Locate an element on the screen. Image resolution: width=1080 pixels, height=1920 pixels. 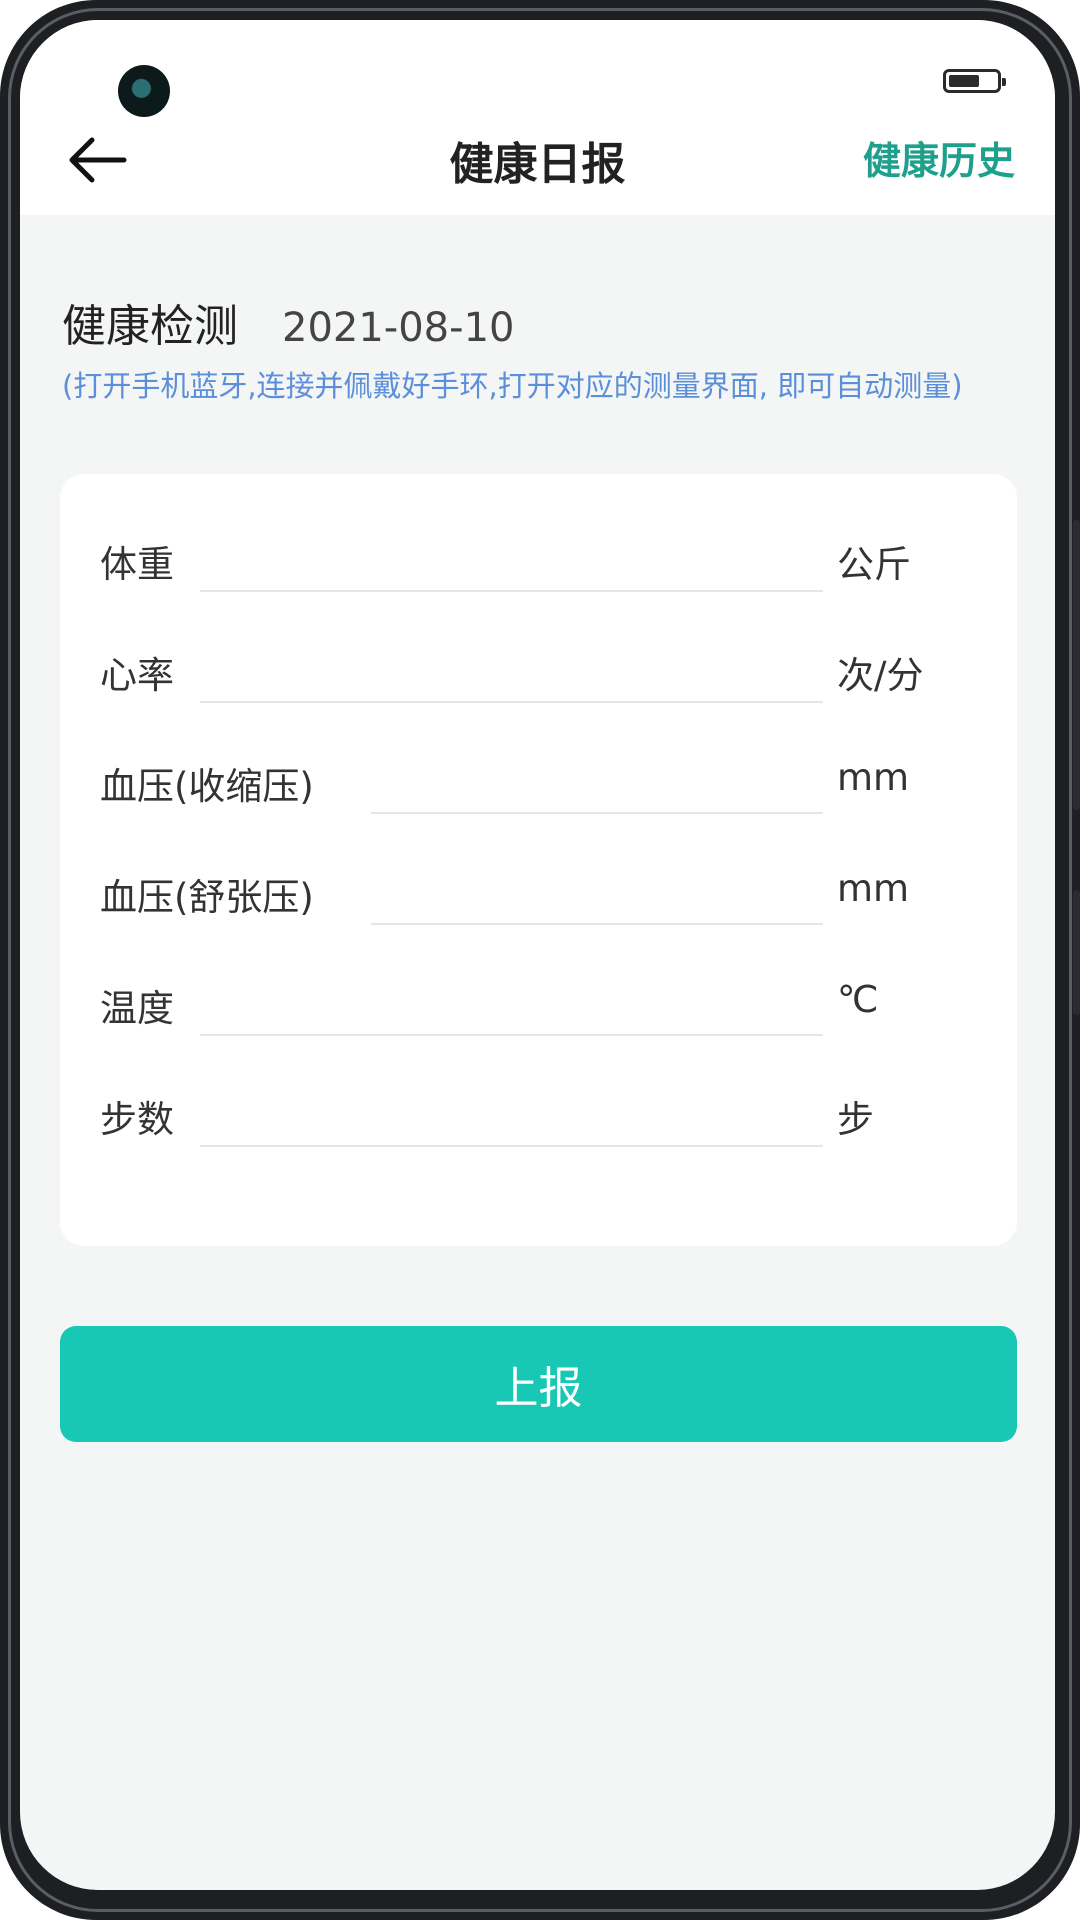
form-row-heart-rate: 心率 次/分 is located at coordinates (538, 670).